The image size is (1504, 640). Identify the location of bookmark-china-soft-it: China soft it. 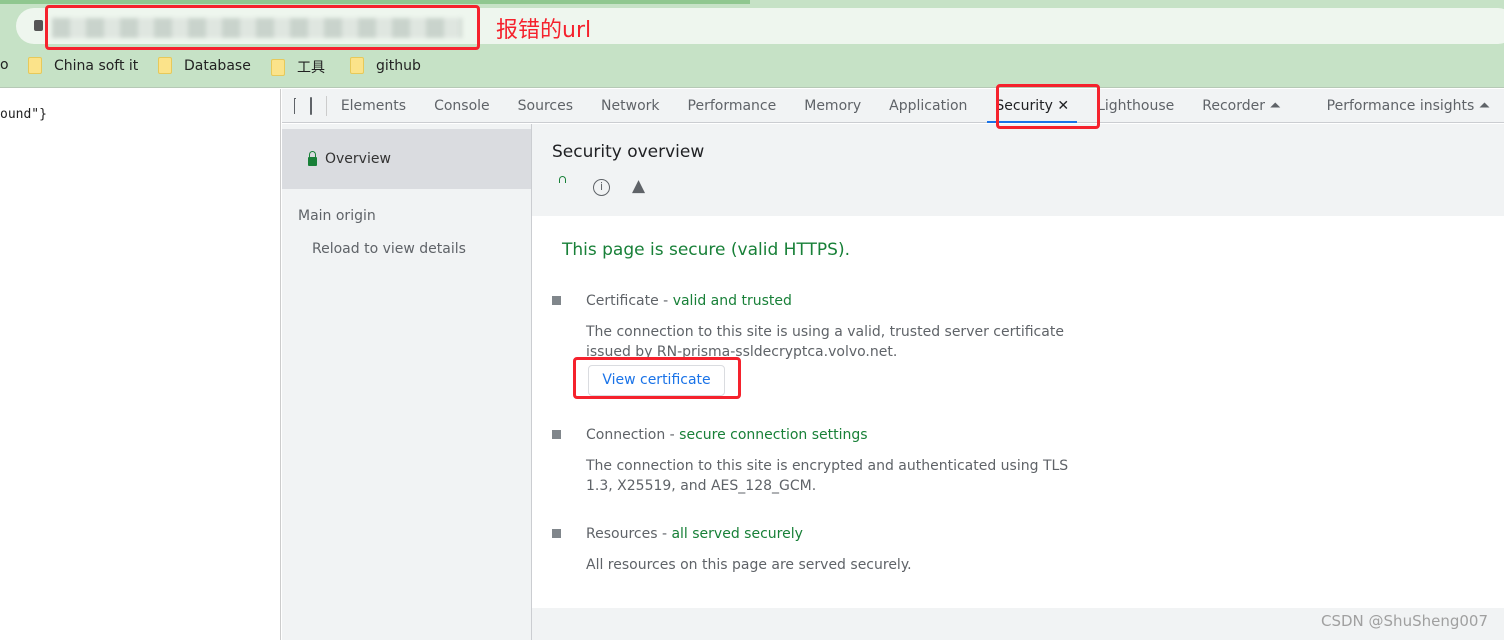
(83, 65).